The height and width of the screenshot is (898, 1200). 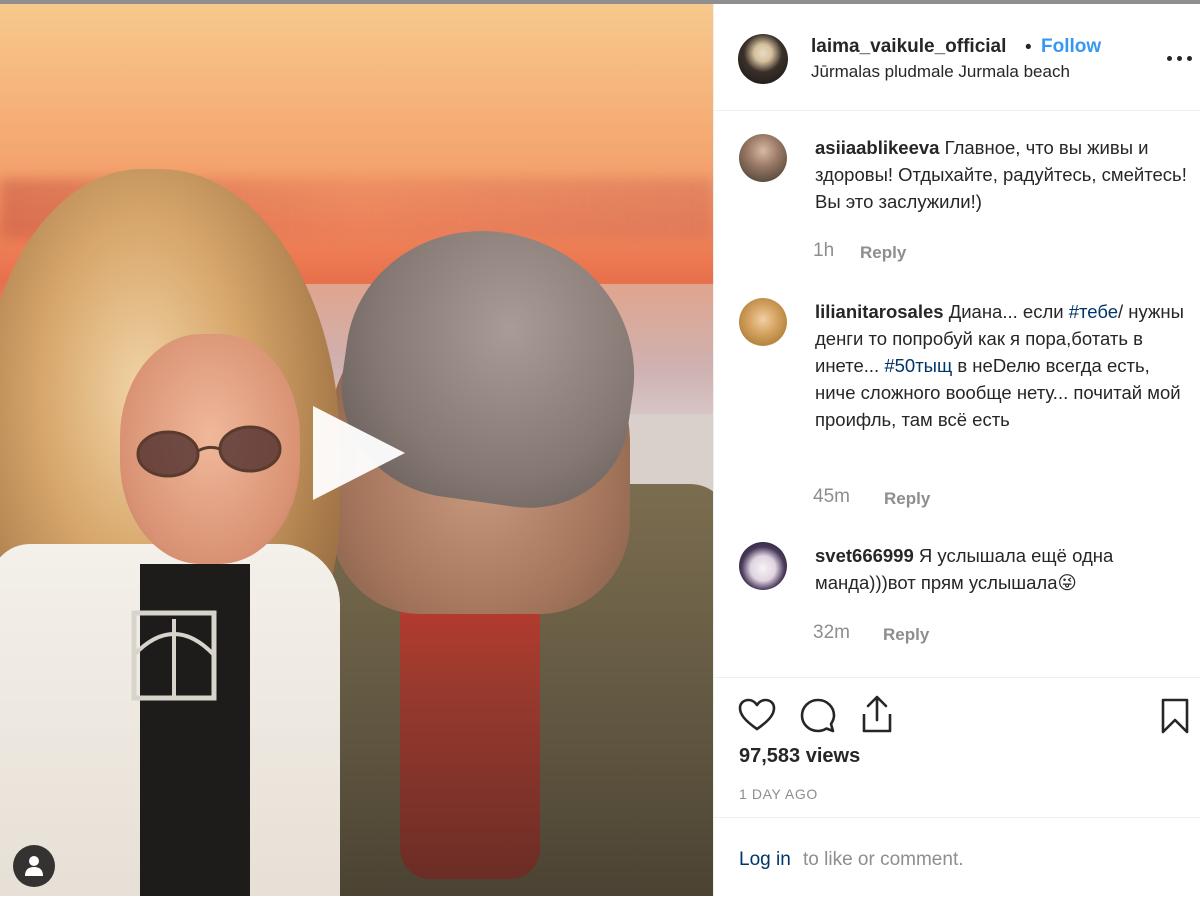 I want to click on emoji: 😜, so click(x=1067, y=582).